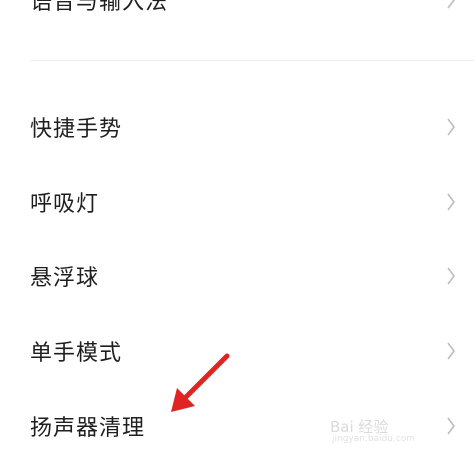 The image size is (474, 458). What do you see at coordinates (237, 15) in the screenshot?
I see `settings-item-voice-input: 语音与输入法` at bounding box center [237, 15].